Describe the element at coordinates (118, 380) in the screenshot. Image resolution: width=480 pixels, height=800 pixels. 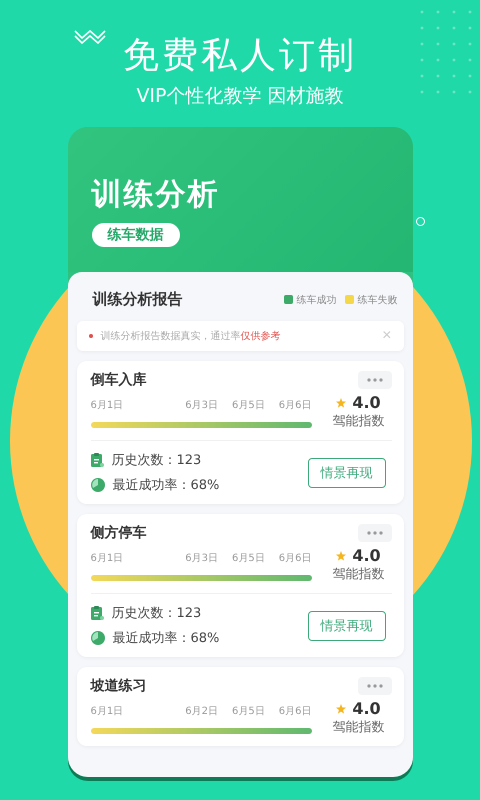
I see `drill-title: 倒车入库` at that location.